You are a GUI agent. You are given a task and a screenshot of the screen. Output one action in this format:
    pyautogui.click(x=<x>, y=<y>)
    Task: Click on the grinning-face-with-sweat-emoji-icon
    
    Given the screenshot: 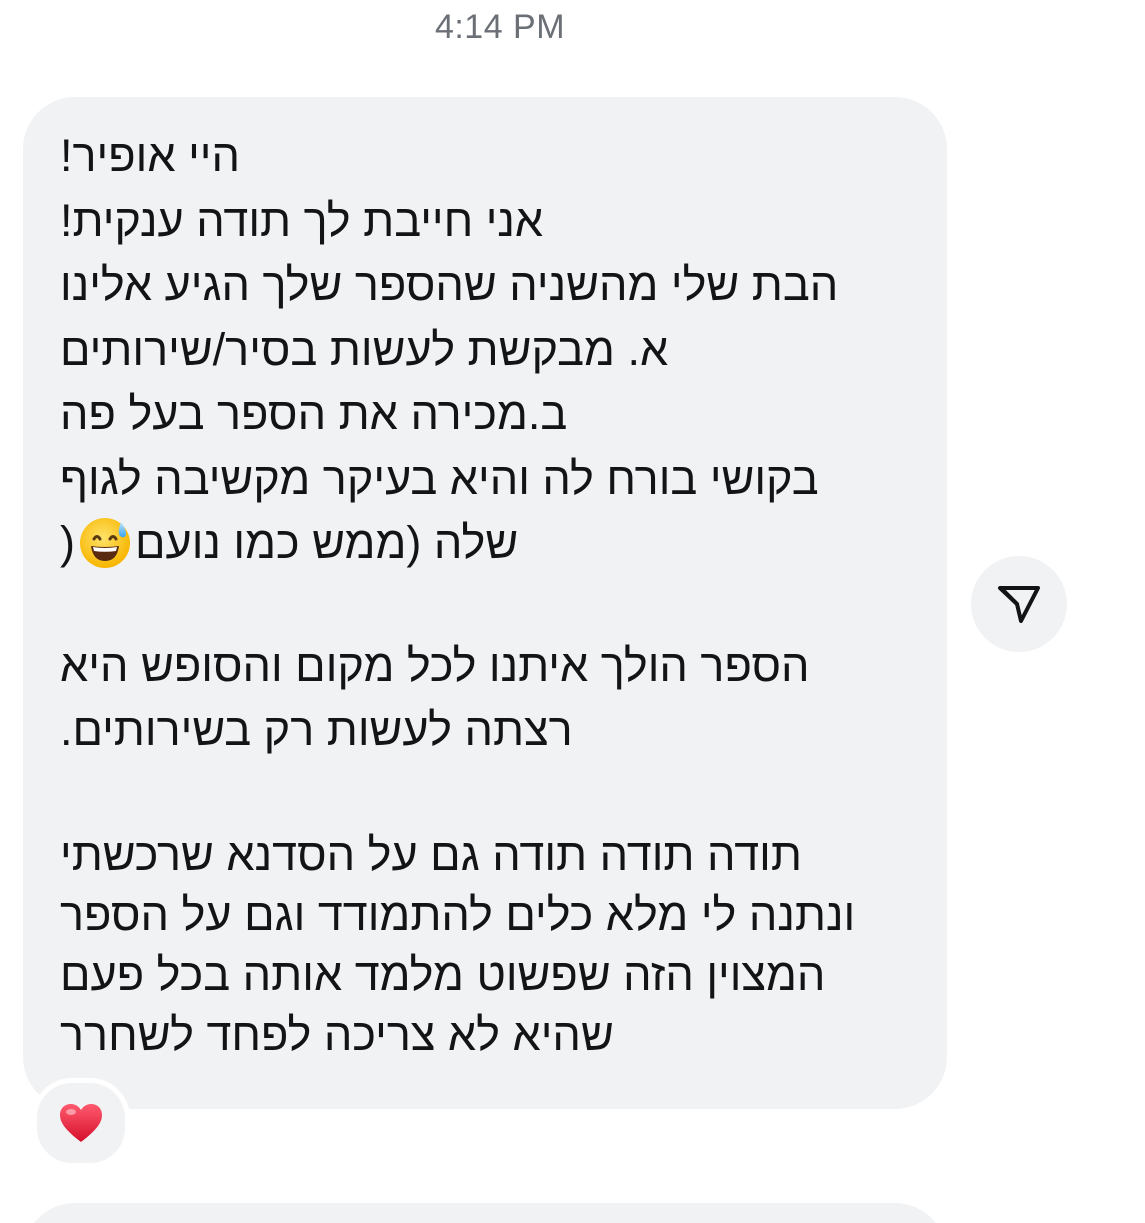 What is the action you would take?
    pyautogui.click(x=105, y=542)
    